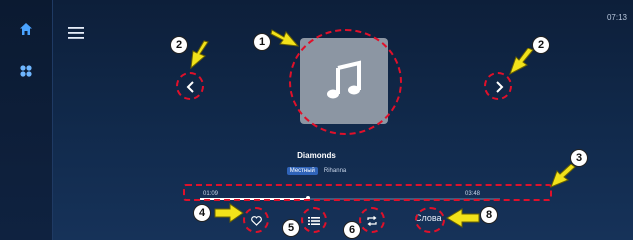  Describe the element at coordinates (616, 17) in the screenshot. I see `clock: 07:13` at that location.